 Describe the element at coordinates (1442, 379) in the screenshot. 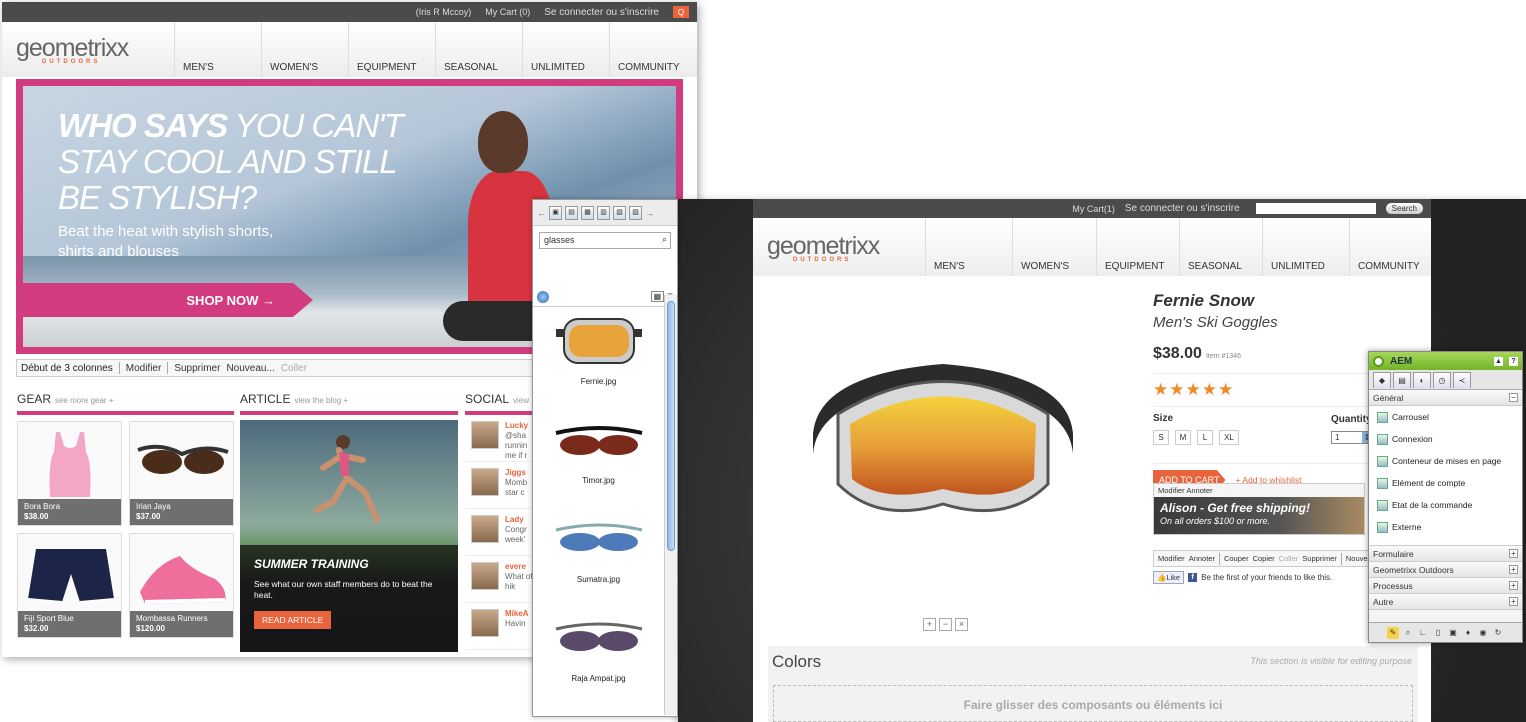

I see `versioning-tab-icon: ◷` at that location.